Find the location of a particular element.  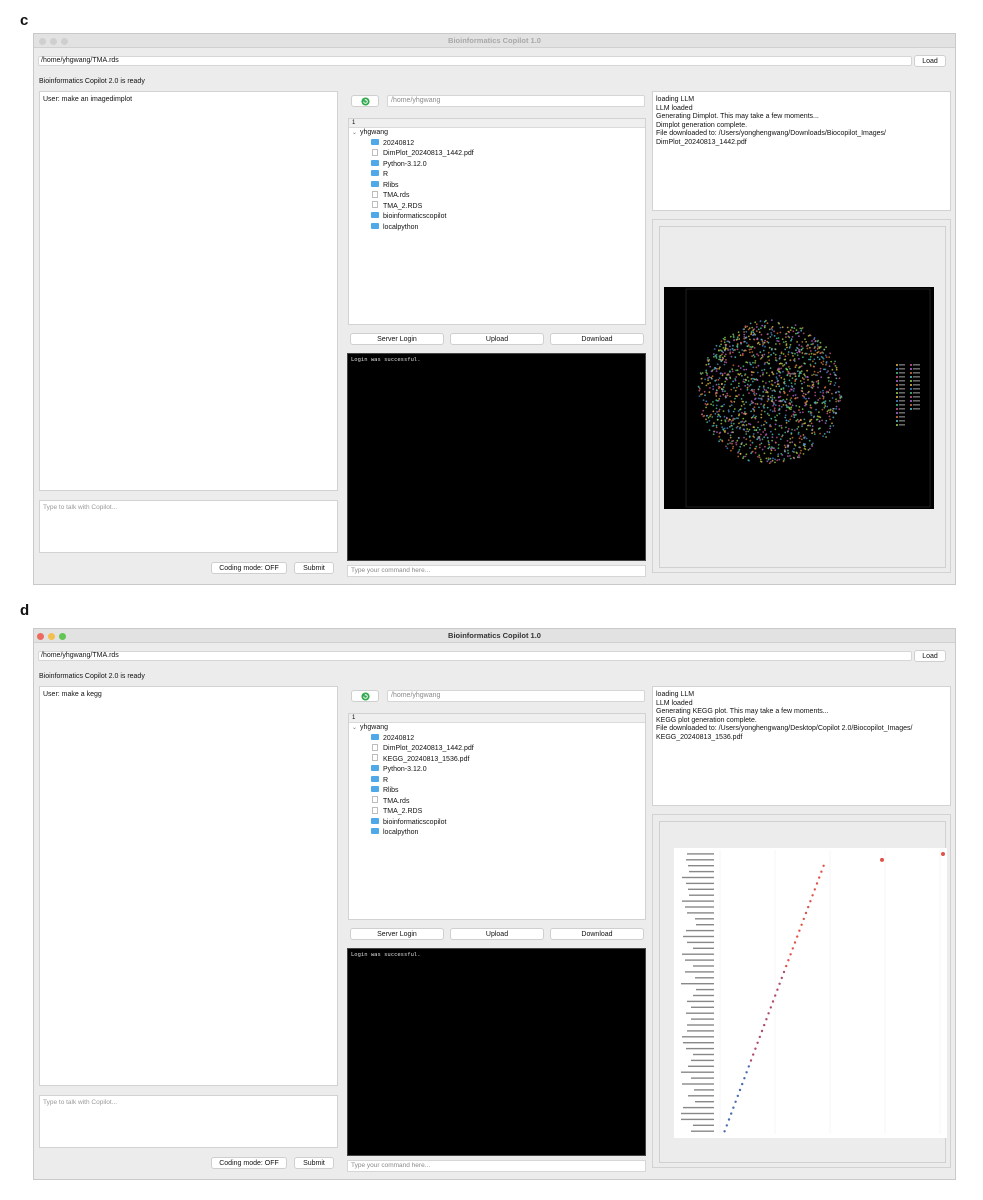

kegg-plot-background is located at coordinates (812, 993).